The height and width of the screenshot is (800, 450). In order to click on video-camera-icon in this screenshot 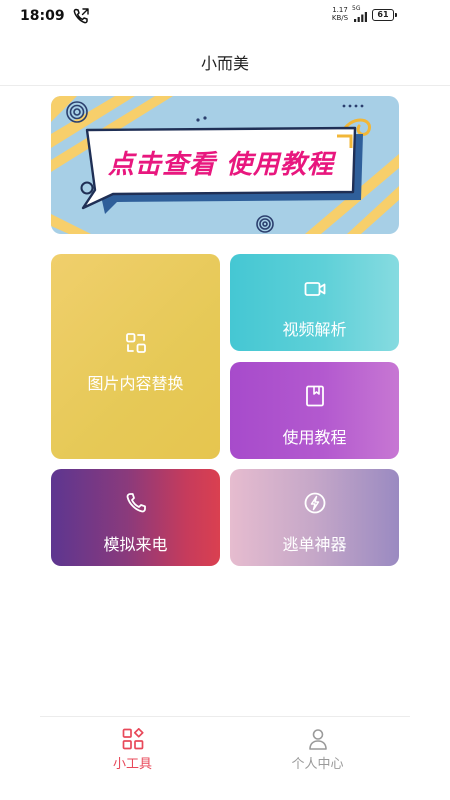, I will do `click(314, 289)`.